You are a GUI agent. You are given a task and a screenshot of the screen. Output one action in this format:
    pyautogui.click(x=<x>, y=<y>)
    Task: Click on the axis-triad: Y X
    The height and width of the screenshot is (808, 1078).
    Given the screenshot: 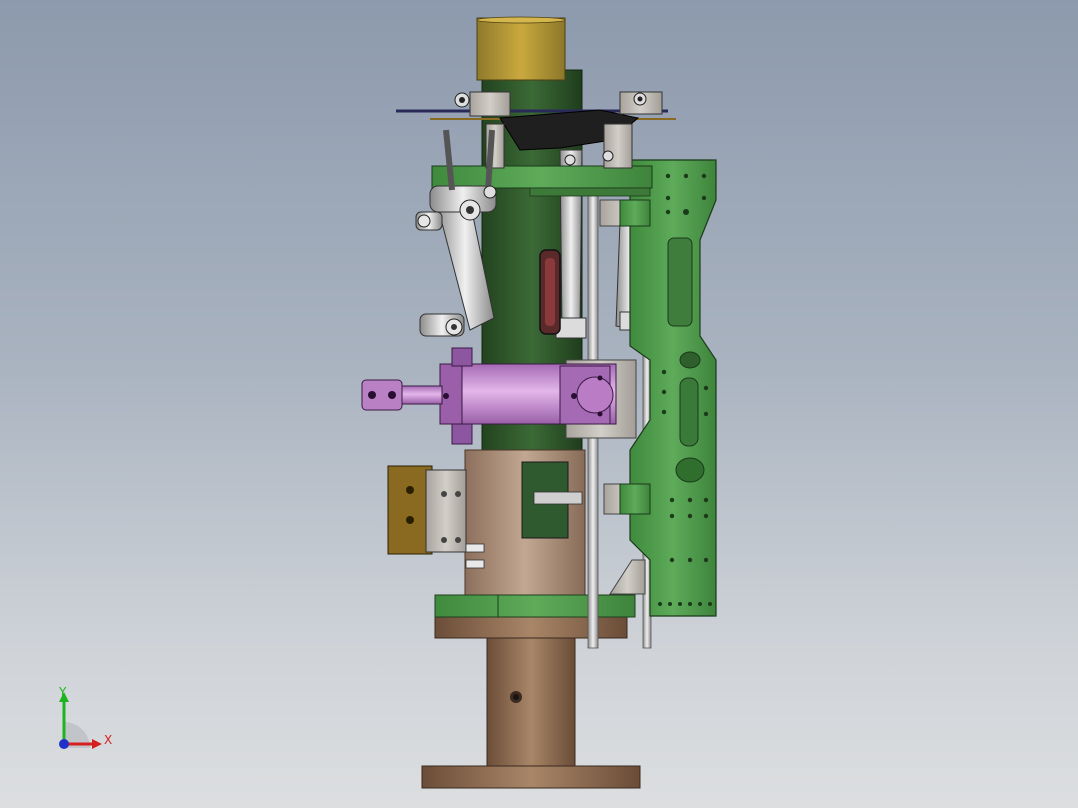 What is the action you would take?
    pyautogui.click(x=84, y=724)
    